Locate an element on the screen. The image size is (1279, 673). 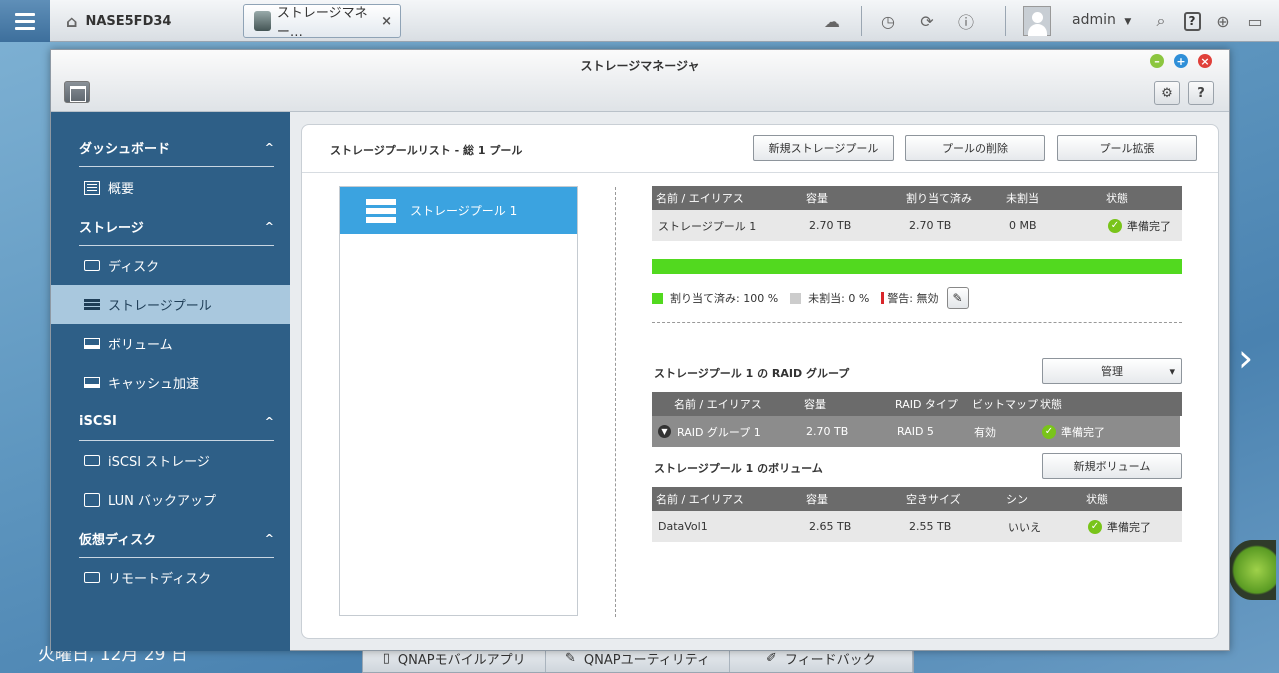
volumes-title: ストレージプール 1 のボリューム is located at coordinates (738, 468).